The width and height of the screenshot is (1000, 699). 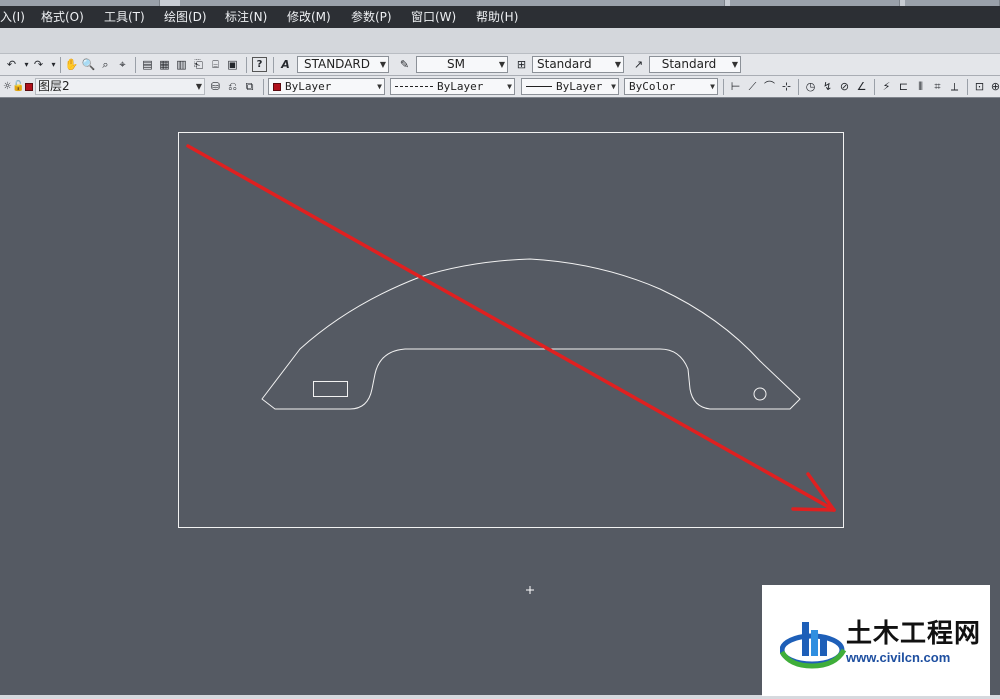 What do you see at coordinates (232, 64) in the screenshot?
I see `calculator-icon: ▣` at bounding box center [232, 64].